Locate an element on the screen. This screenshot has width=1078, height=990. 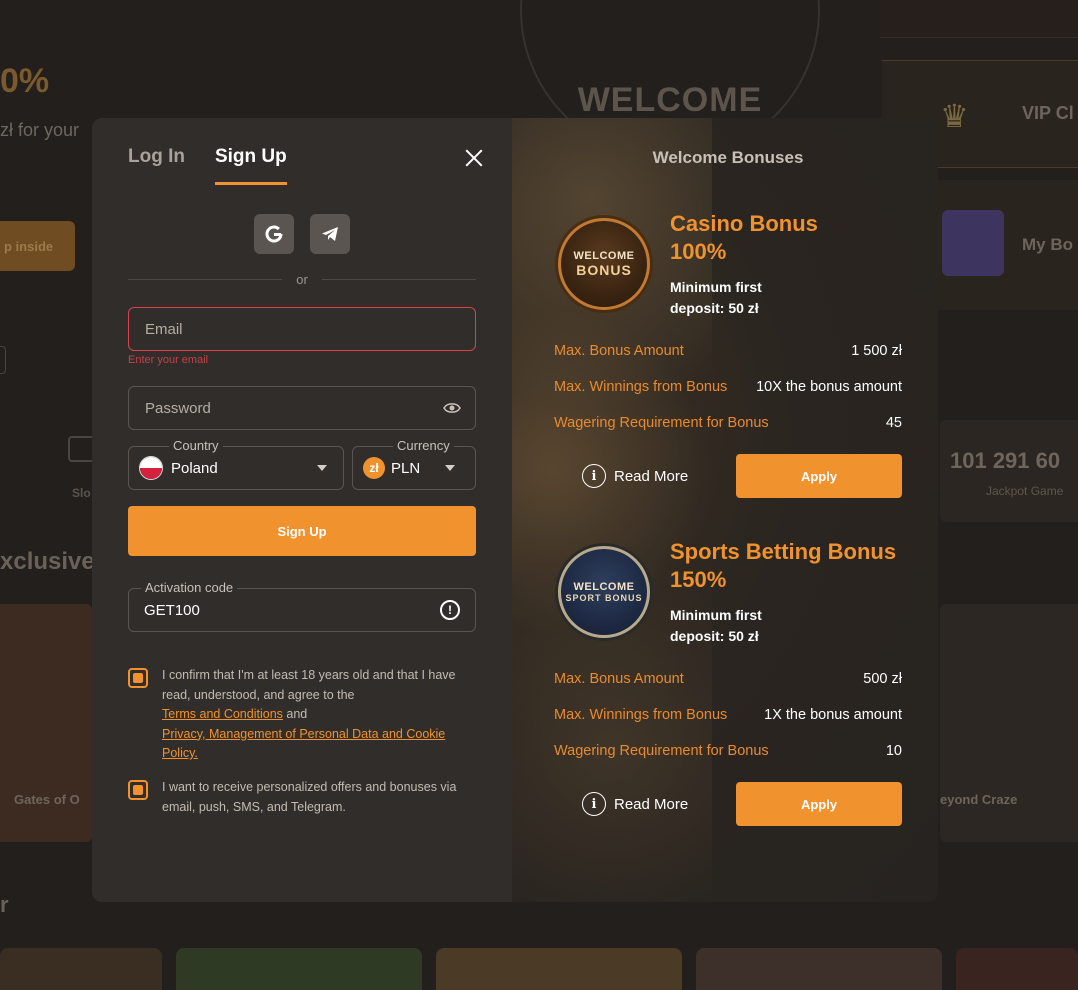
google-login-button is located at coordinates (274, 234).